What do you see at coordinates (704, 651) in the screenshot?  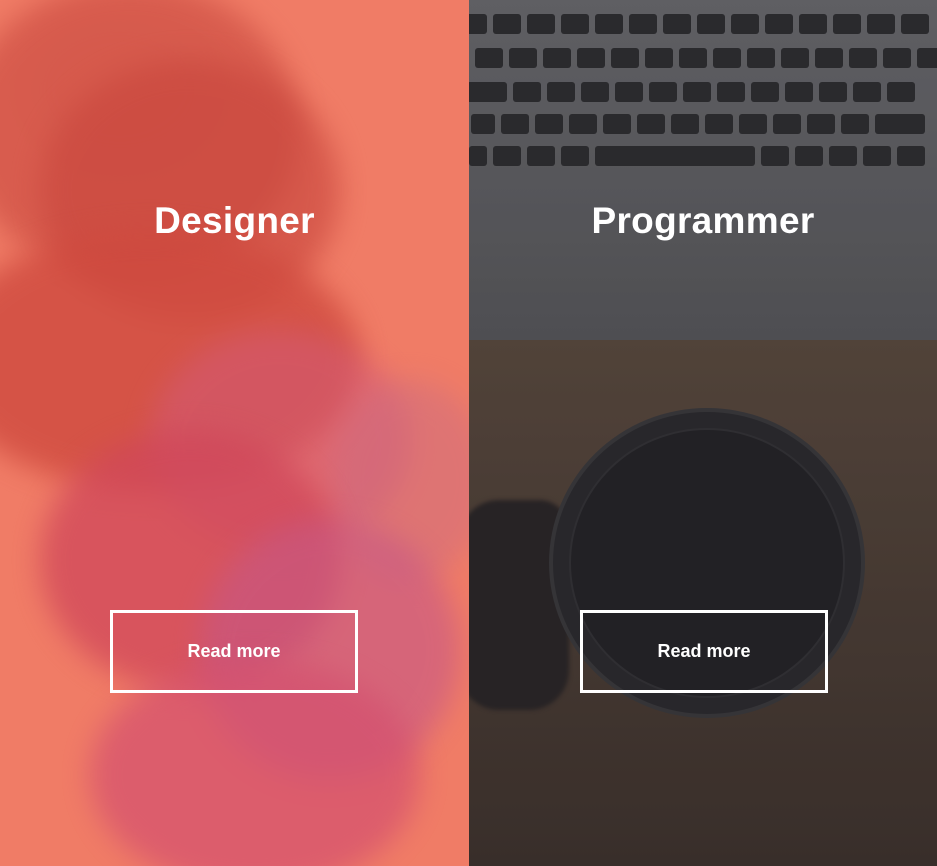 I see `programmer-read-more-button: Read more` at bounding box center [704, 651].